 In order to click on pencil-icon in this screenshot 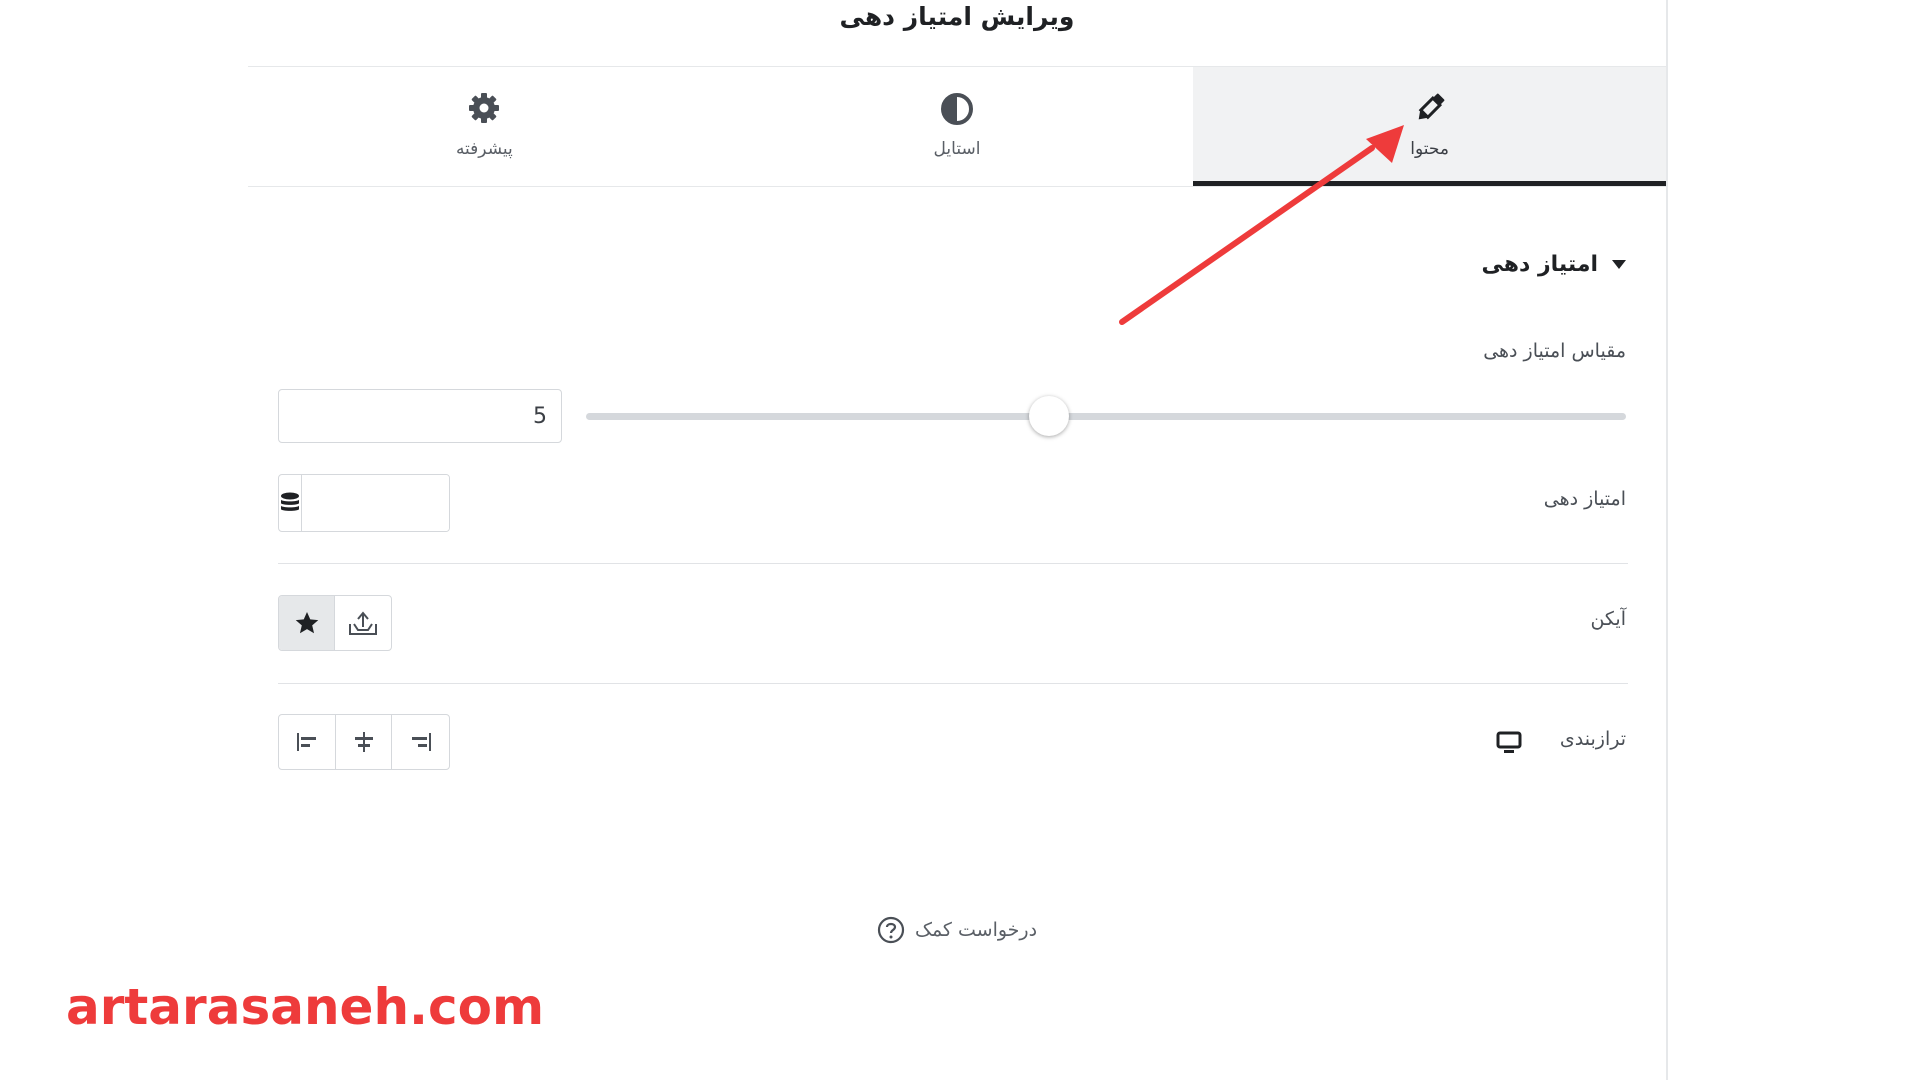, I will do `click(1431, 106)`.